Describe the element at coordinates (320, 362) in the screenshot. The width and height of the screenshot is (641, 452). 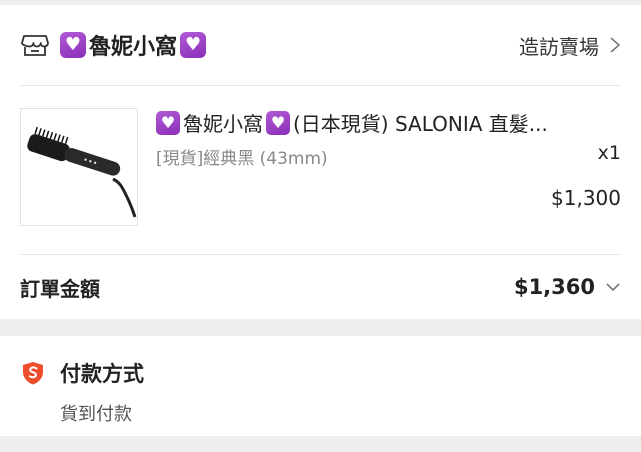
I see `payment-header: 付款方式` at that location.